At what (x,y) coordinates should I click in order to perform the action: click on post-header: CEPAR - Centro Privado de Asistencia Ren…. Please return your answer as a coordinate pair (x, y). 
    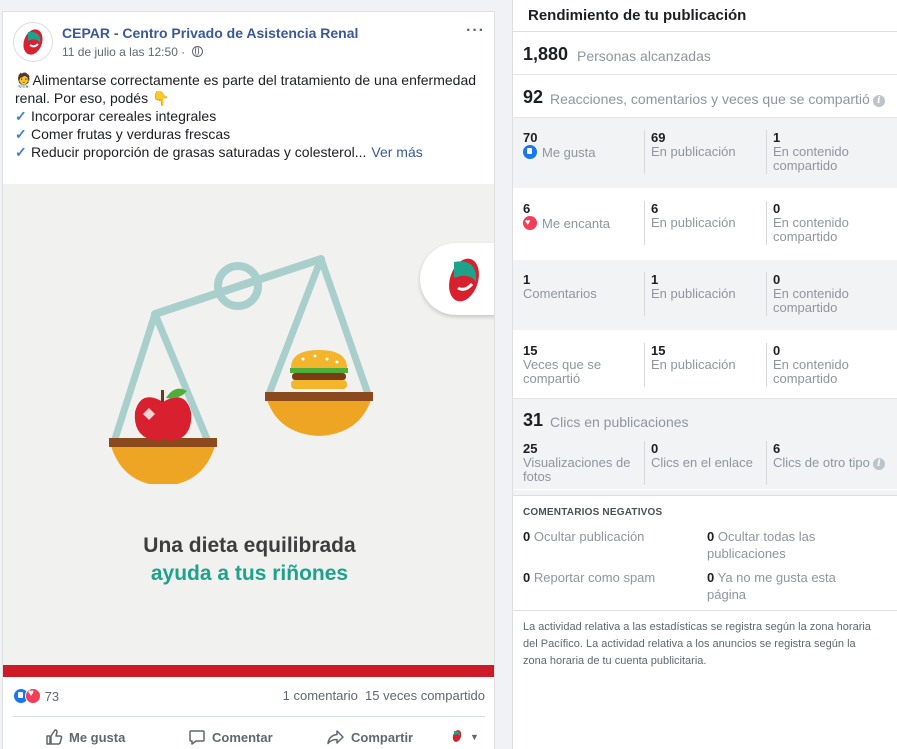
    Looking at the image, I should click on (249, 47).